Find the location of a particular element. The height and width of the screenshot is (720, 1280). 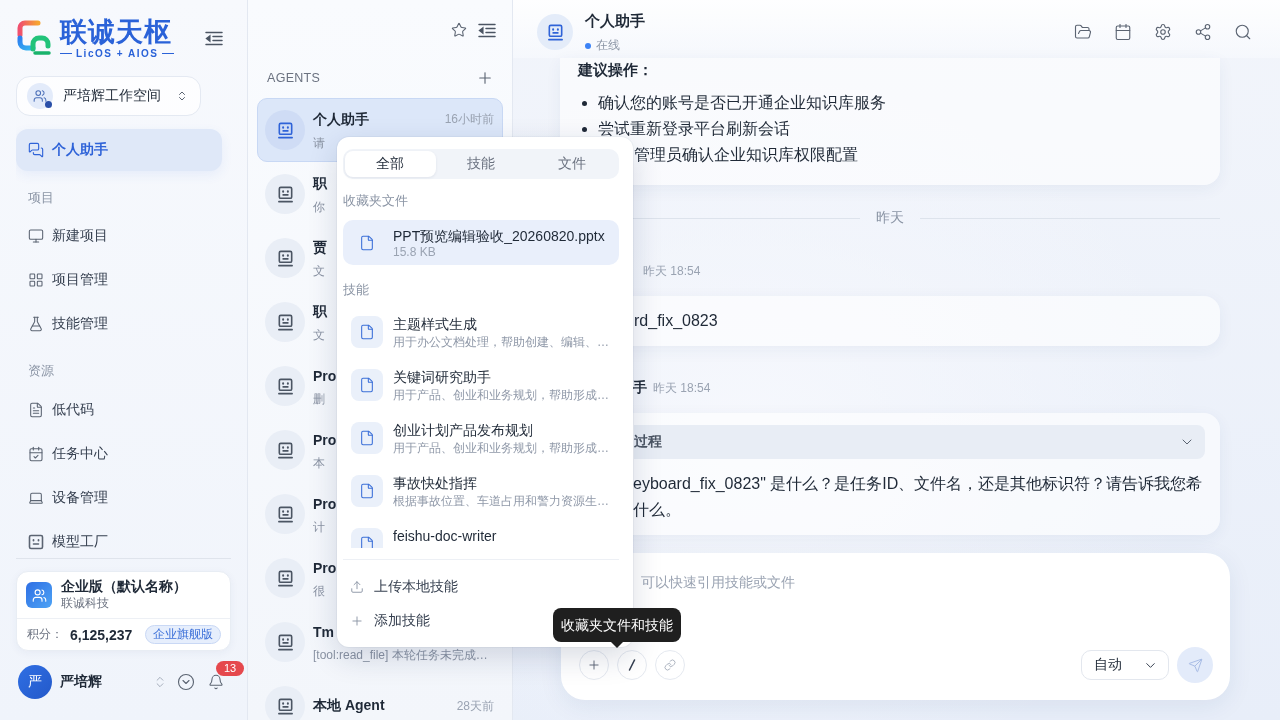

message-text: 确认您的账号是否已开通企业知识库服务 is located at coordinates (742, 103).